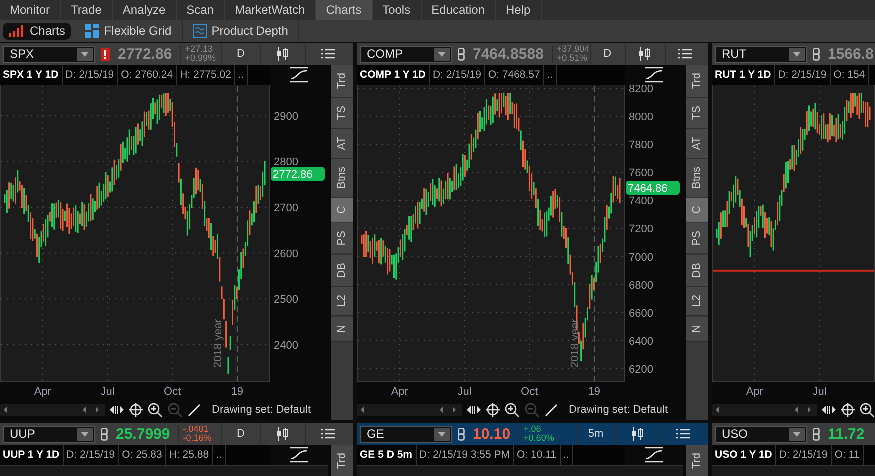  Describe the element at coordinates (199, 31) in the screenshot. I see `depth-icon` at that location.